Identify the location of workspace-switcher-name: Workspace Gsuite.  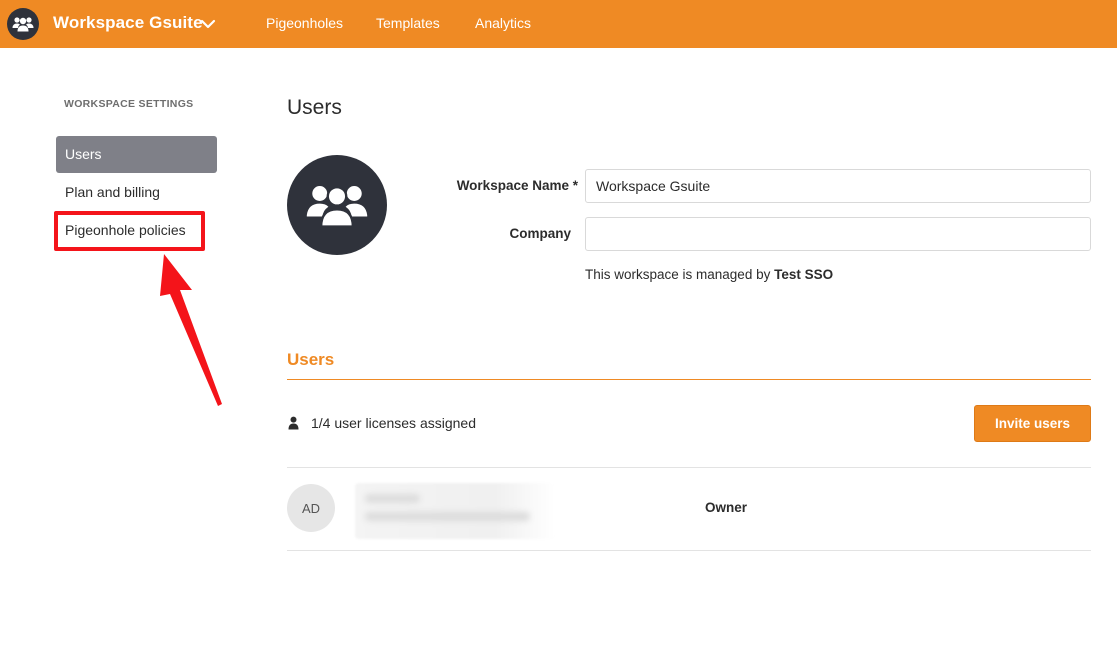
(128, 23).